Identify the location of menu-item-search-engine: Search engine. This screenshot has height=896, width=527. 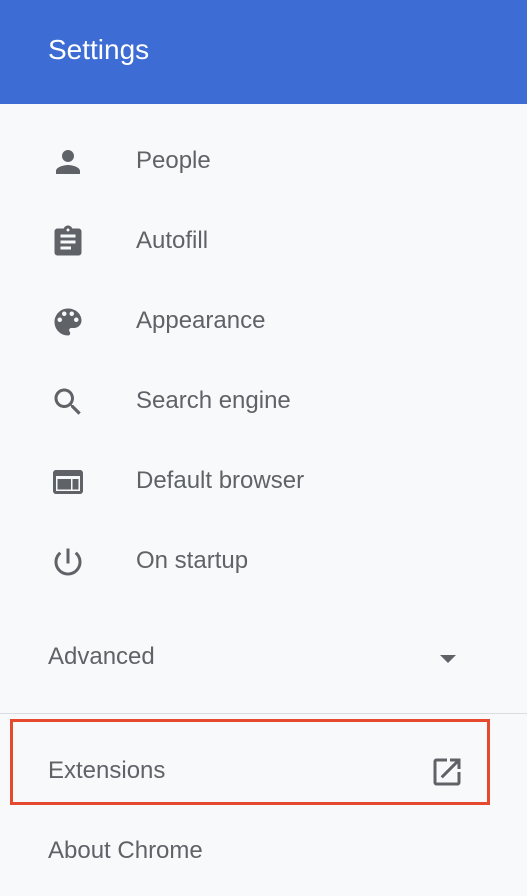
(263, 400).